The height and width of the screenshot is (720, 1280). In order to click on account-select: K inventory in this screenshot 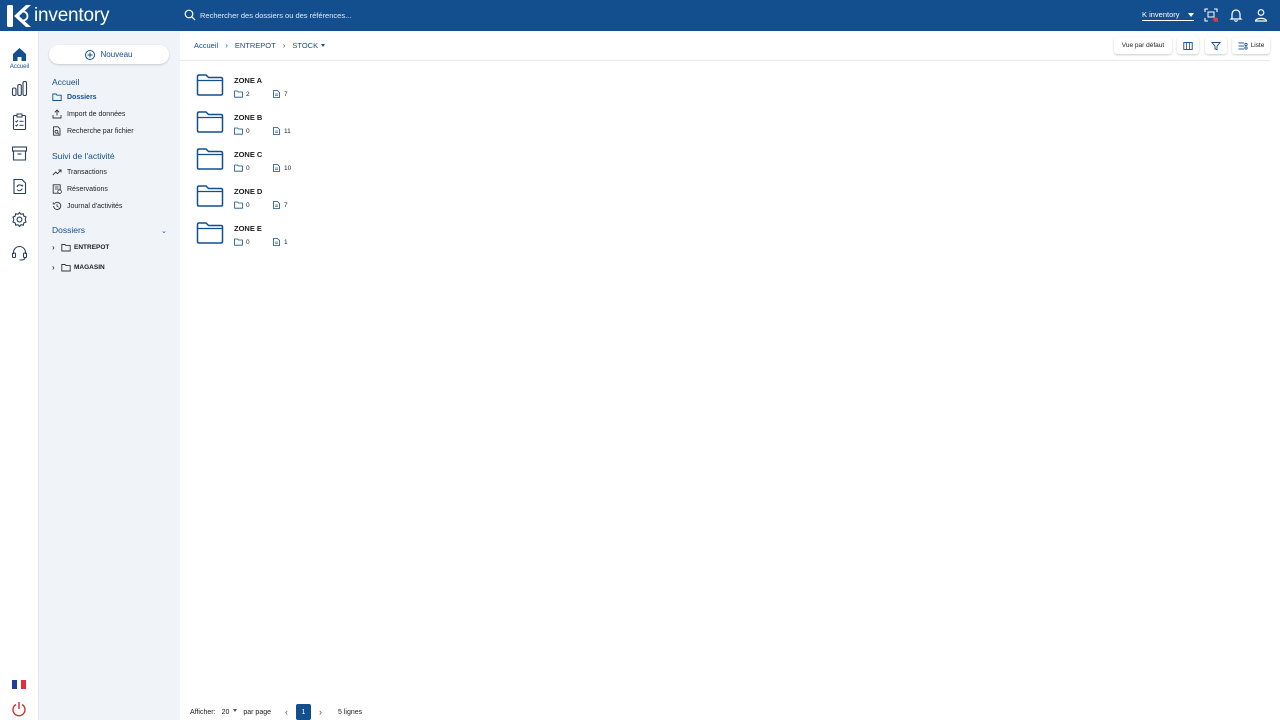, I will do `click(1168, 15)`.